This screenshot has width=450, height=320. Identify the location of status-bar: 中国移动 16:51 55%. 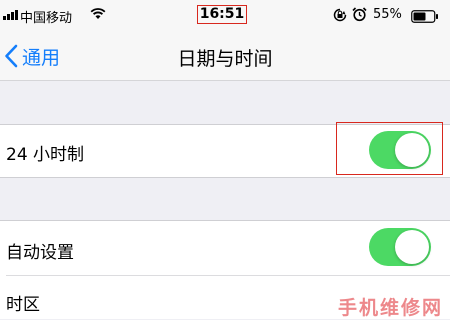
(225, 16).